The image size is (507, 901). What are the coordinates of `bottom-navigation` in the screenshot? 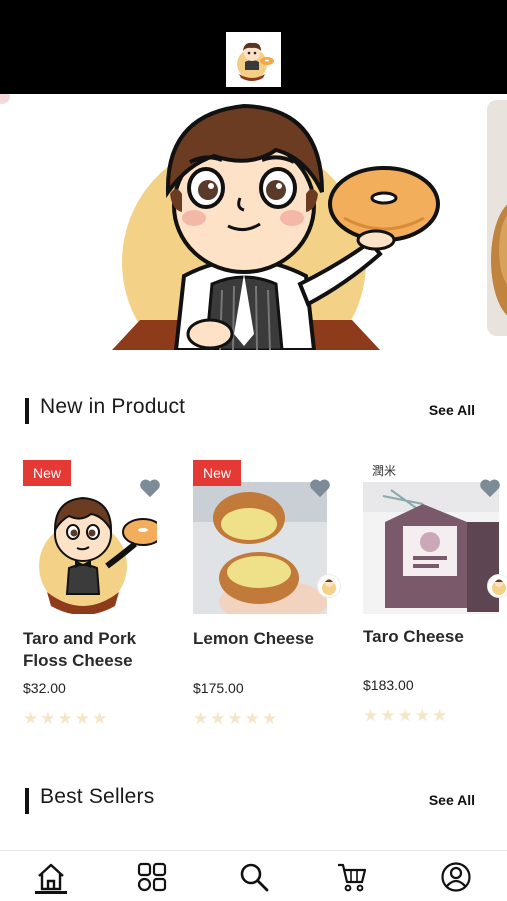 It's located at (253, 875).